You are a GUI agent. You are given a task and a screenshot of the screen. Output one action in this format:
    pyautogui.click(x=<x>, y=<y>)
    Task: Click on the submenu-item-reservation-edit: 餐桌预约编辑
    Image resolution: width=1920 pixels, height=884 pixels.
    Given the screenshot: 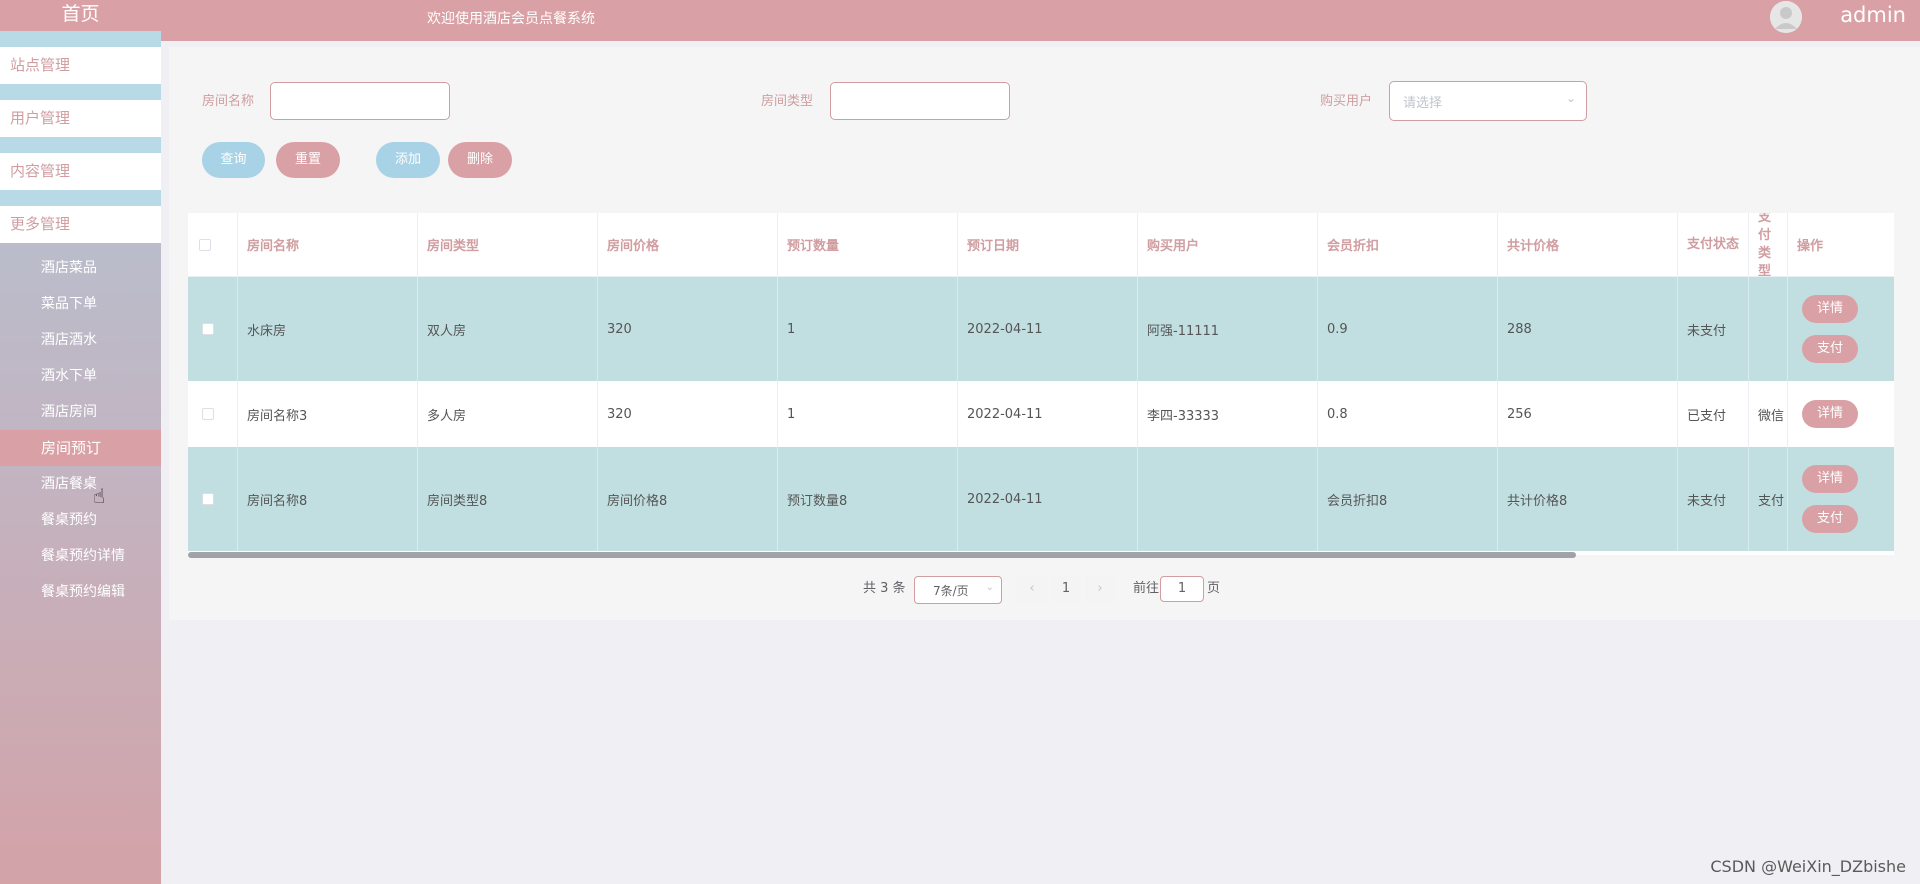 What is the action you would take?
    pyautogui.click(x=80, y=592)
    